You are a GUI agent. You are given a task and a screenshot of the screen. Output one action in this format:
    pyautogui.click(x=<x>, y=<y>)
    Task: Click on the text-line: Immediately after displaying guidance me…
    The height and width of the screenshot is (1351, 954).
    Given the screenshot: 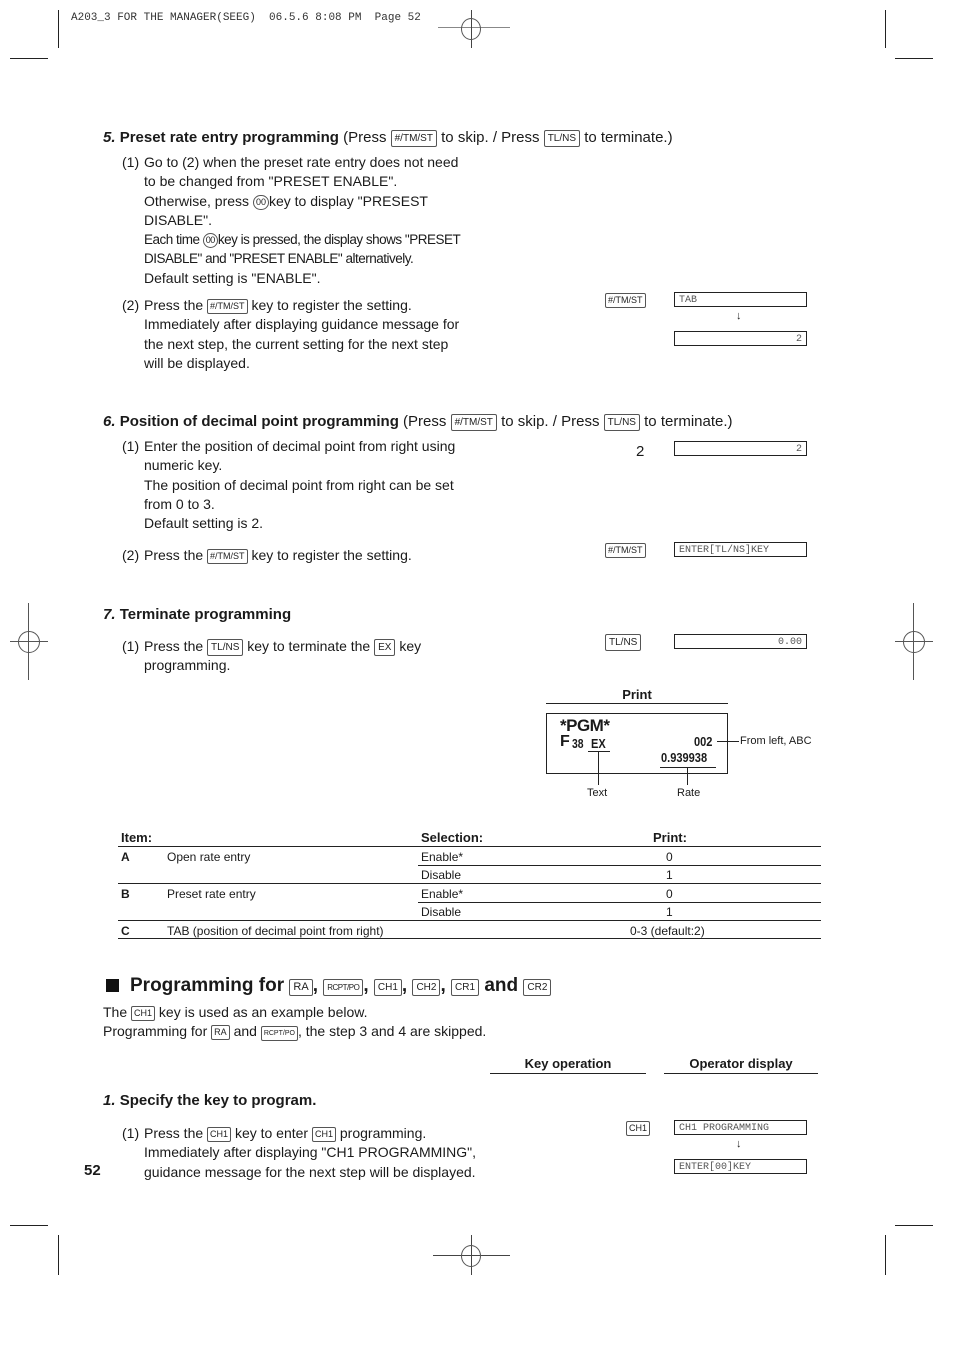 What is the action you would take?
    pyautogui.click(x=302, y=324)
    